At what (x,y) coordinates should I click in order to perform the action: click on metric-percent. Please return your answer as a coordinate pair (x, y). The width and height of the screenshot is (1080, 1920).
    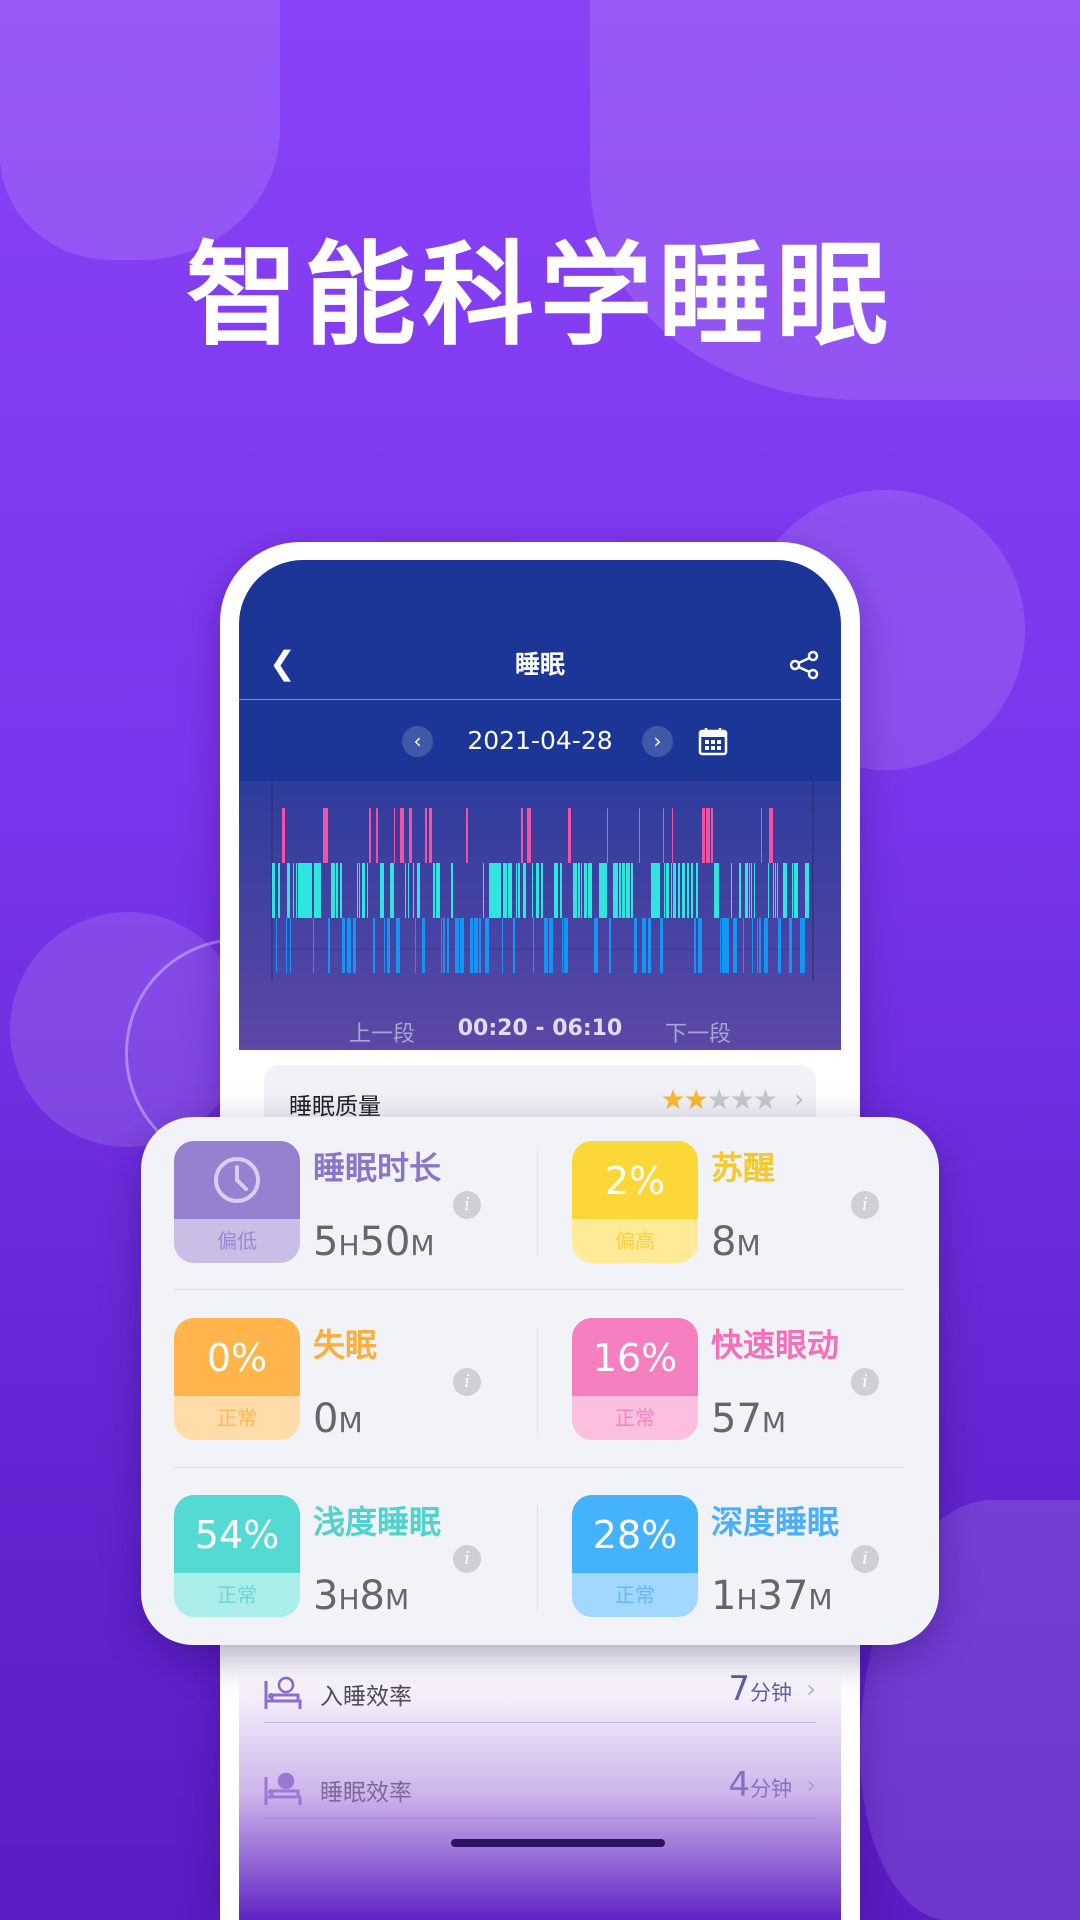
    Looking at the image, I should click on (237, 1180).